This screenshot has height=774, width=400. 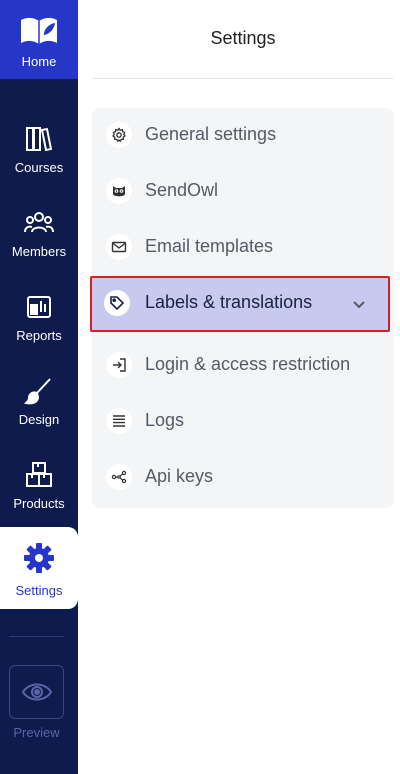 I want to click on eye-icon, so click(x=37, y=692).